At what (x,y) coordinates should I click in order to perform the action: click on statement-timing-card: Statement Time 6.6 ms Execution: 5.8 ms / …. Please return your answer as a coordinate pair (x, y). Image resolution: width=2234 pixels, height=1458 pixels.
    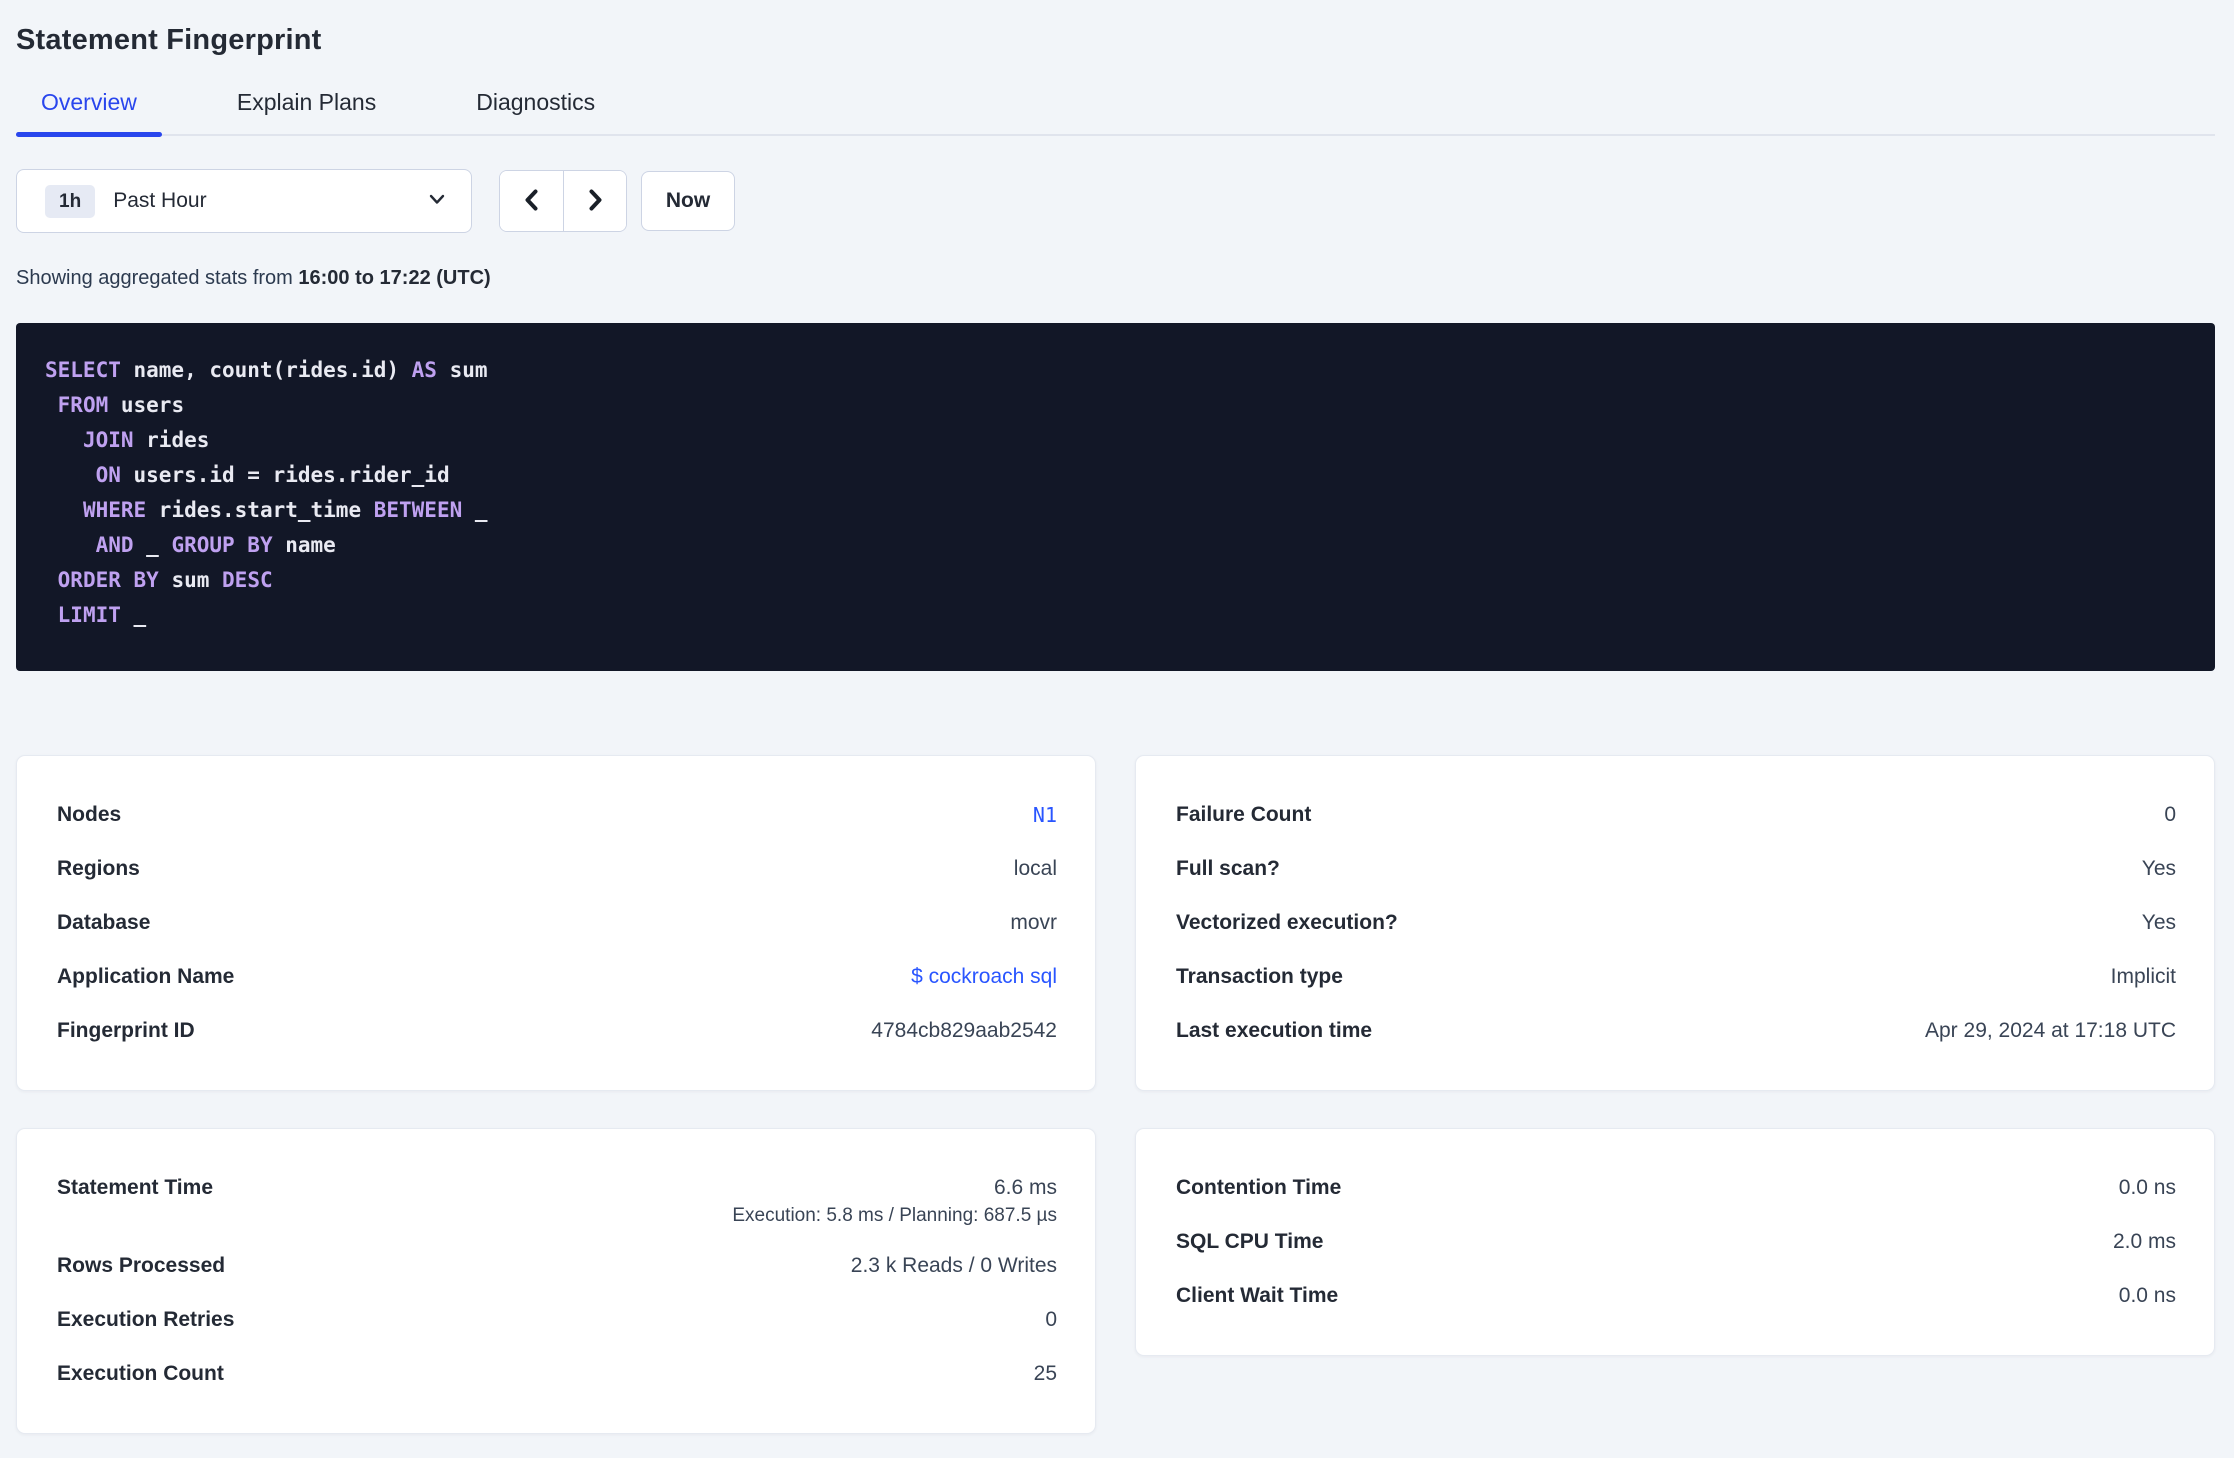
    Looking at the image, I should click on (556, 1281).